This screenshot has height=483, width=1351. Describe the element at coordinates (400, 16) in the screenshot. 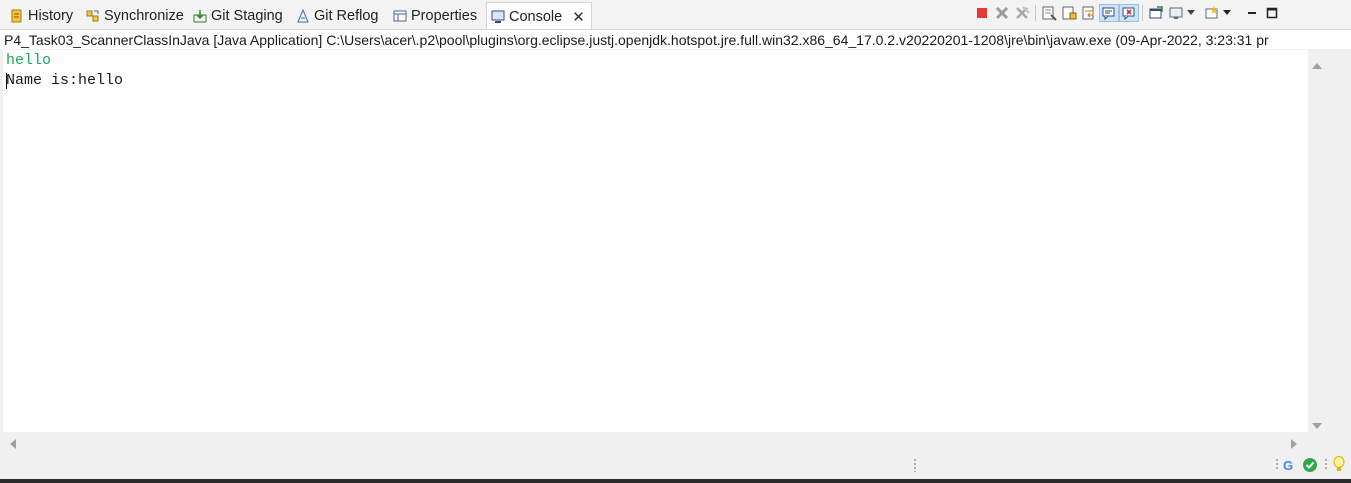

I see `properties-icon` at that location.